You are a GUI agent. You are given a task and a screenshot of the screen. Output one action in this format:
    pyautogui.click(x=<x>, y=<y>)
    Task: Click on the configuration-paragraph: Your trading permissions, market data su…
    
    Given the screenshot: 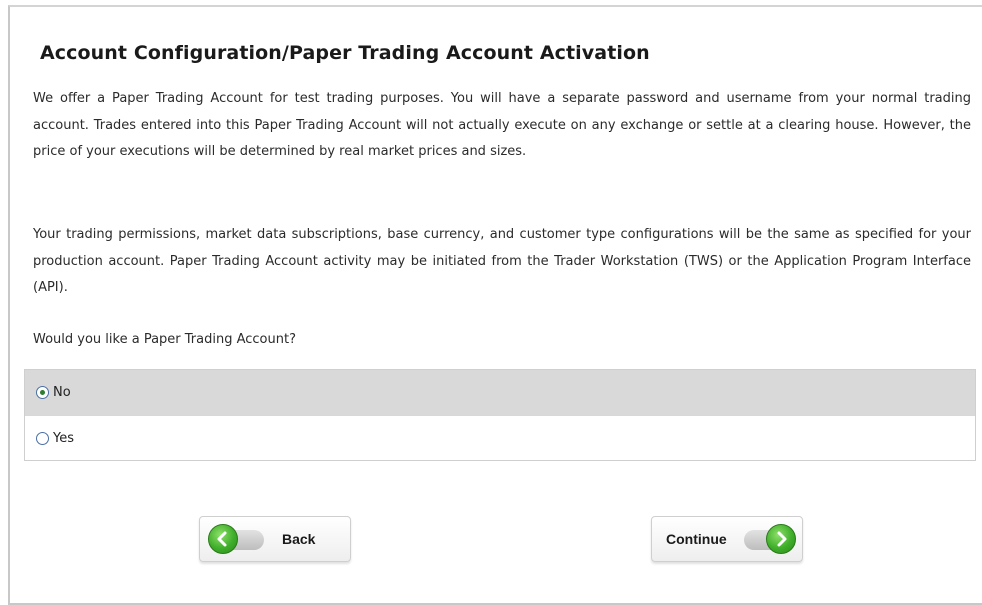 What is the action you would take?
    pyautogui.click(x=502, y=261)
    